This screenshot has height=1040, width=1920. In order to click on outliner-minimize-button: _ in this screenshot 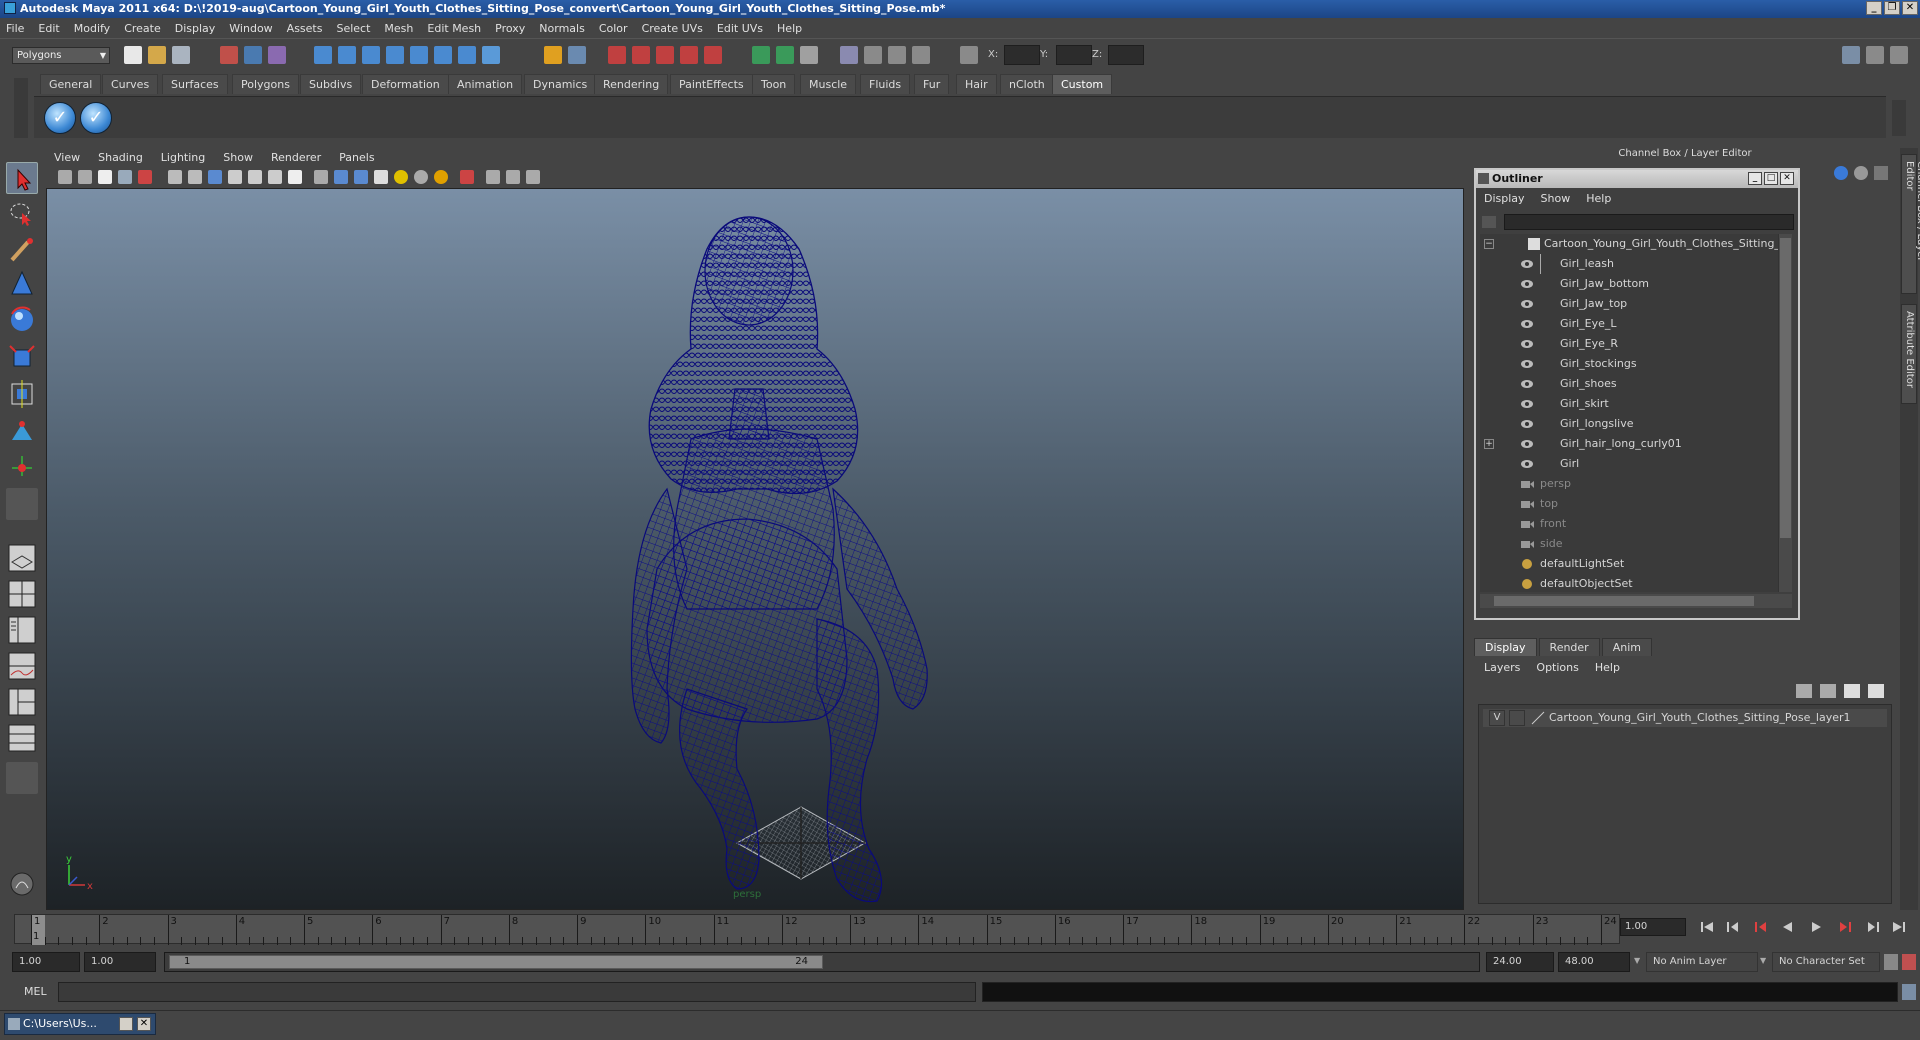, I will do `click(1755, 178)`.